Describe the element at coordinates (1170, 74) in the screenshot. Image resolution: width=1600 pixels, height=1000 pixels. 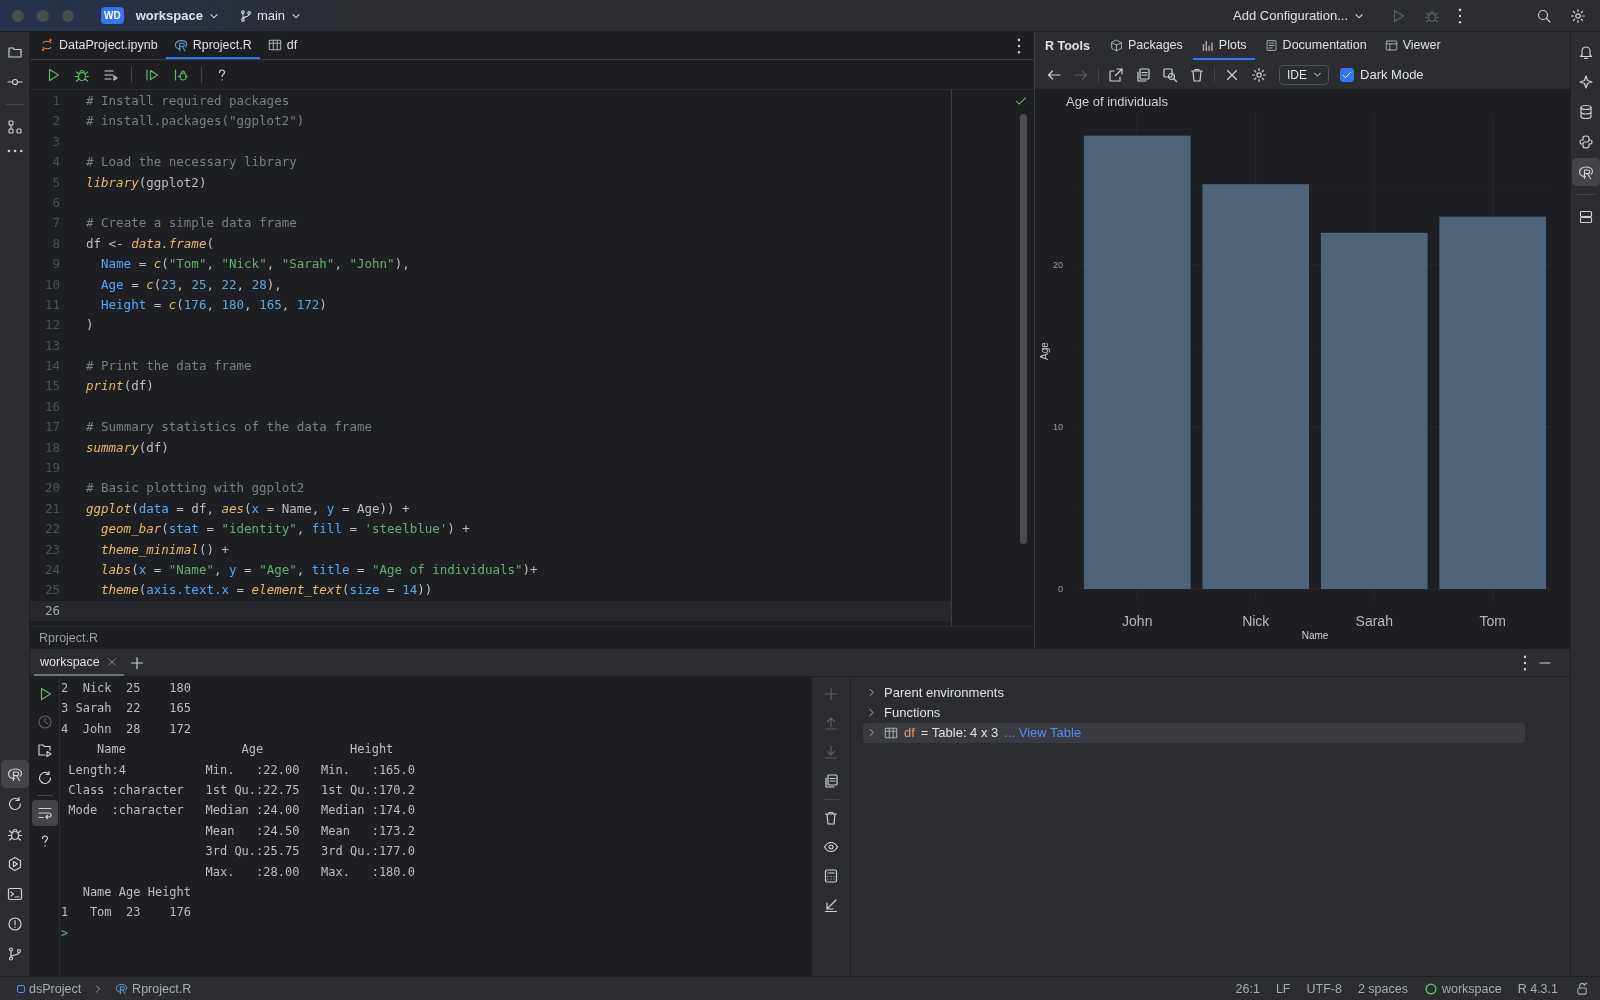
I see `zoom-icon` at that location.